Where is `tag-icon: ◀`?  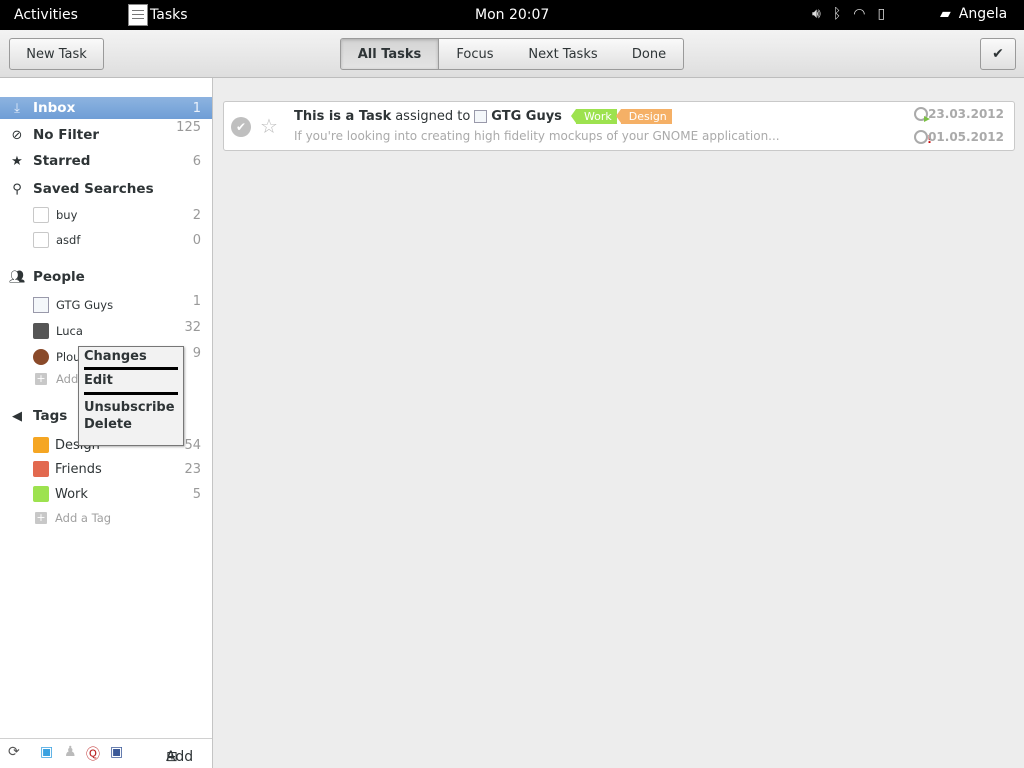
tag-icon: ◀ is located at coordinates (17, 416).